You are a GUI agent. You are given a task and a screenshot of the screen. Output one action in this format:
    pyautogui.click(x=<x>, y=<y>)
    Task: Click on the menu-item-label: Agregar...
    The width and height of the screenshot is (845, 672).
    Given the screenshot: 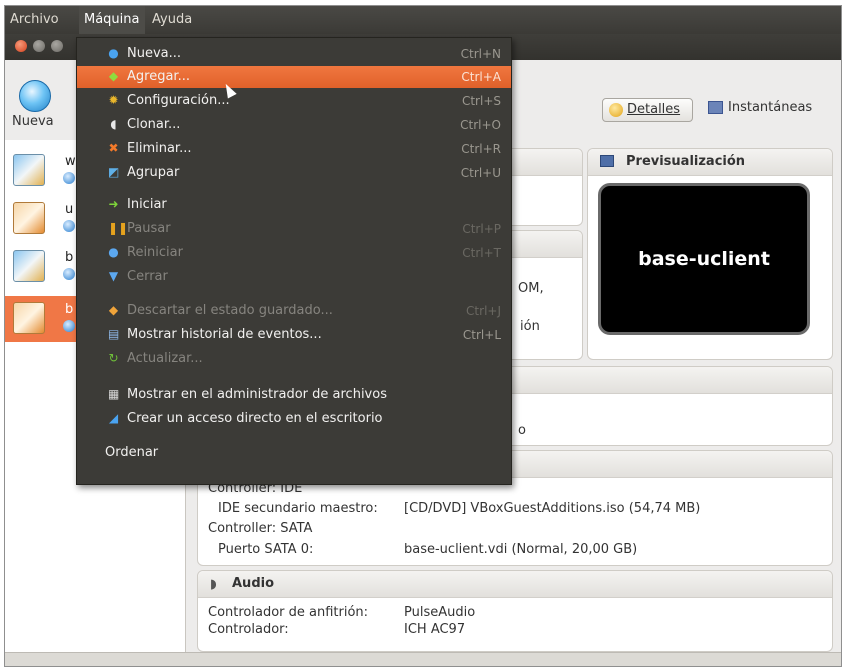 What is the action you would take?
    pyautogui.click(x=158, y=76)
    